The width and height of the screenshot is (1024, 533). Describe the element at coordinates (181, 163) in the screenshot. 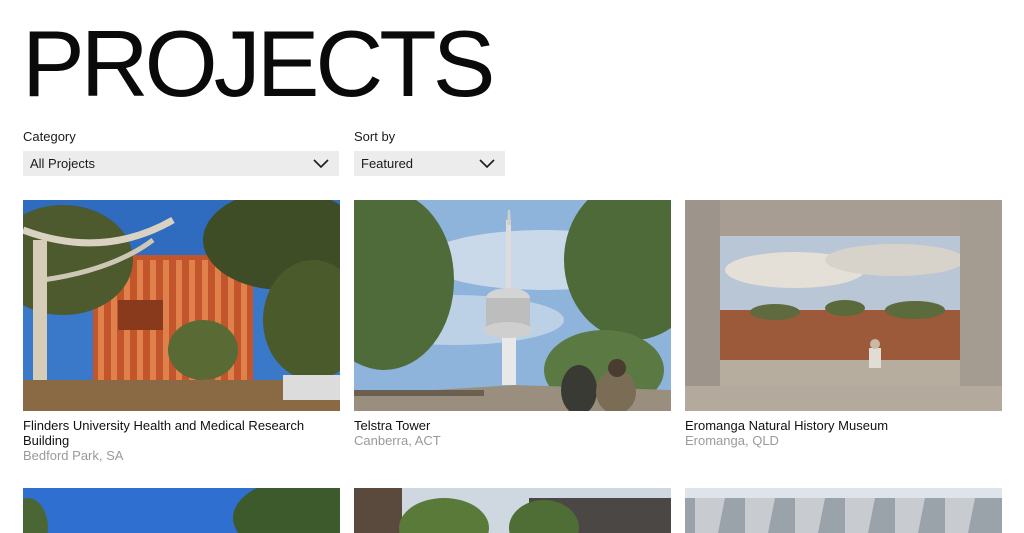

I see `category-select: All Projects` at that location.